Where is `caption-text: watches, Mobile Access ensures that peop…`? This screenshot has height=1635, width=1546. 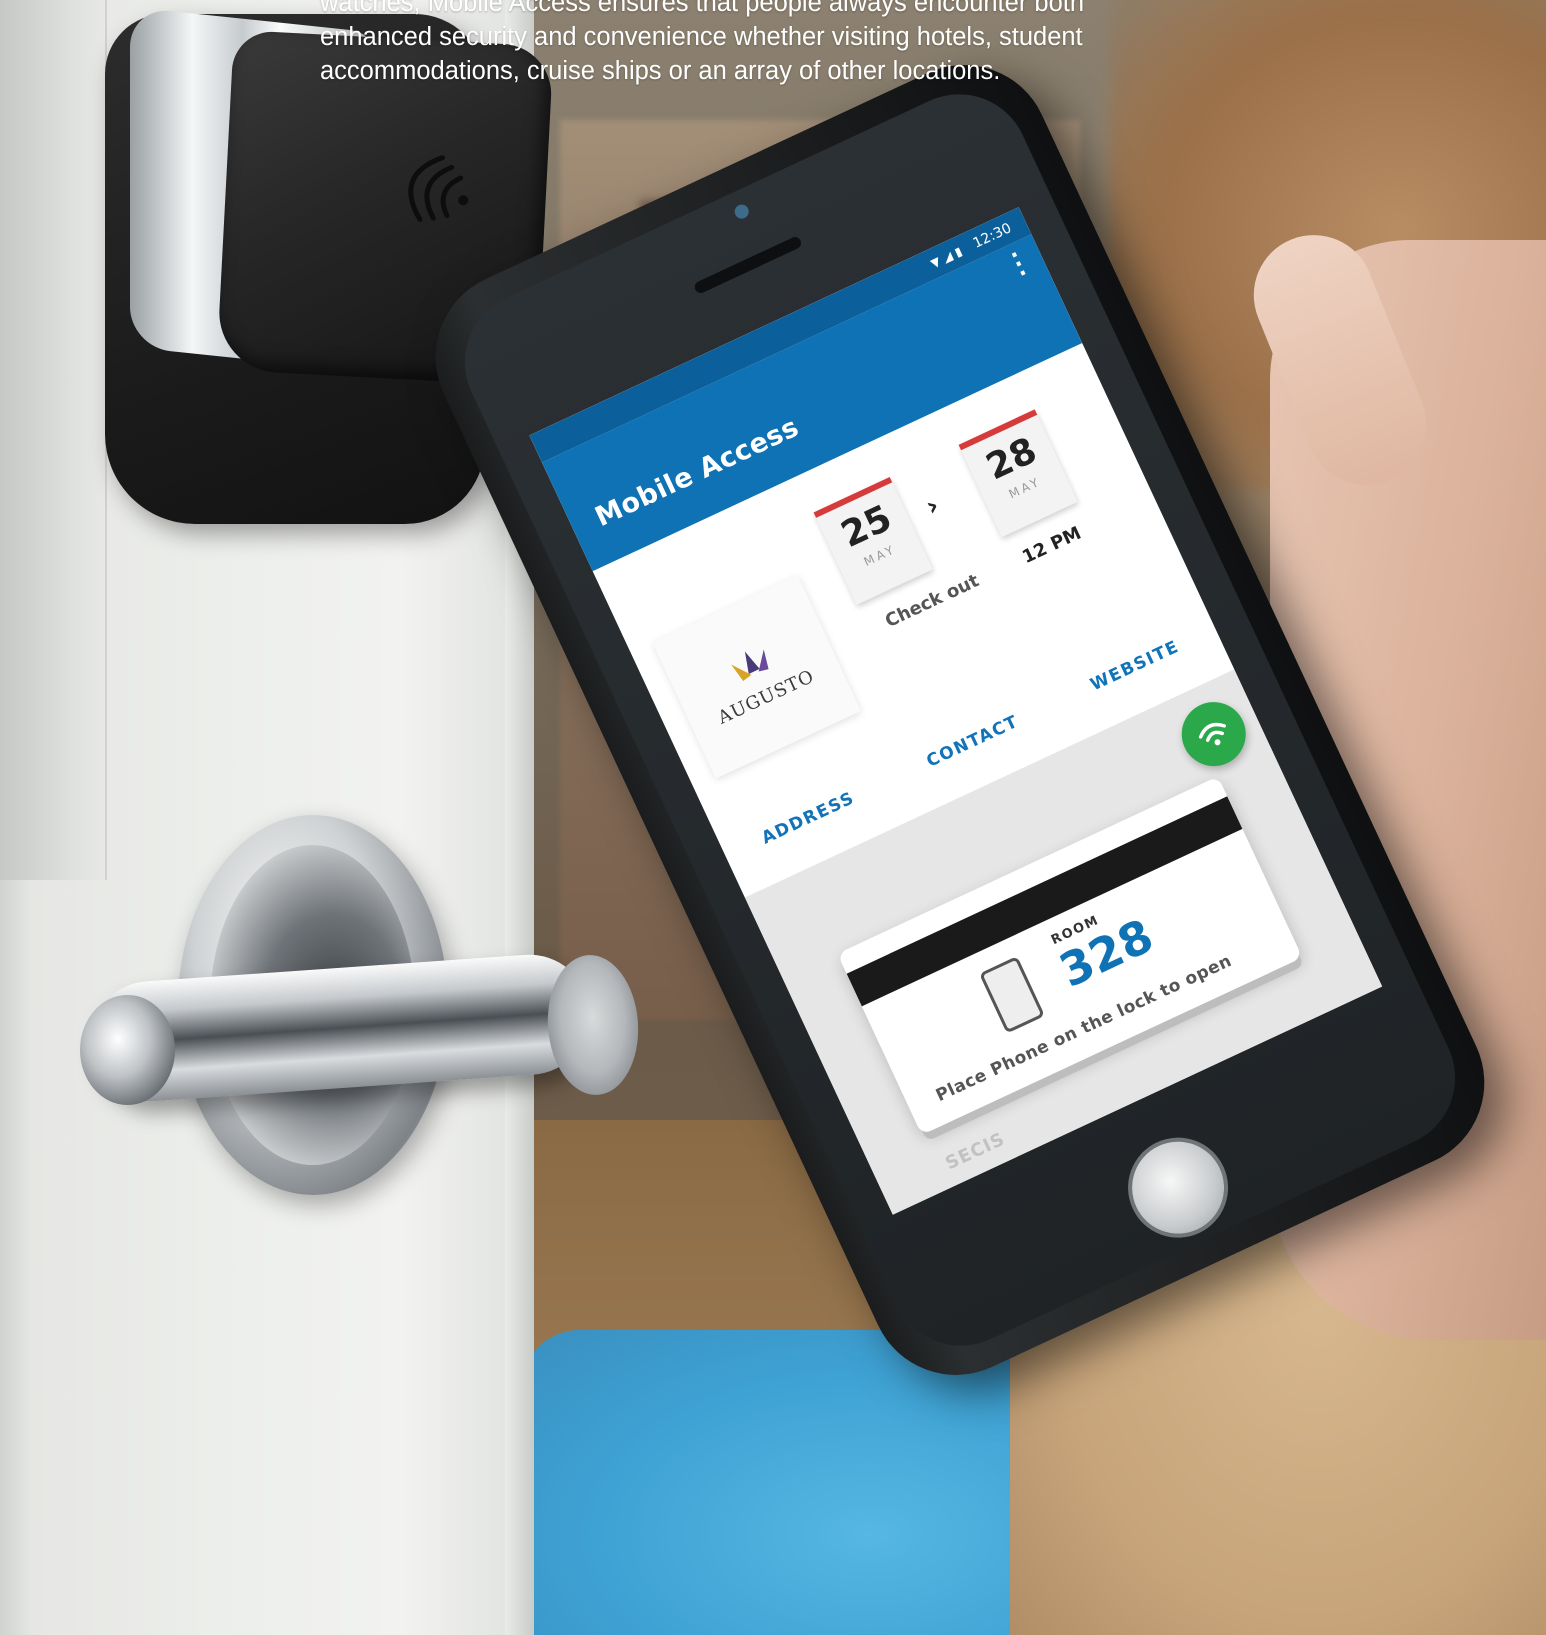
caption-text: watches, Mobile Access ensures that peop… is located at coordinates (730, 44).